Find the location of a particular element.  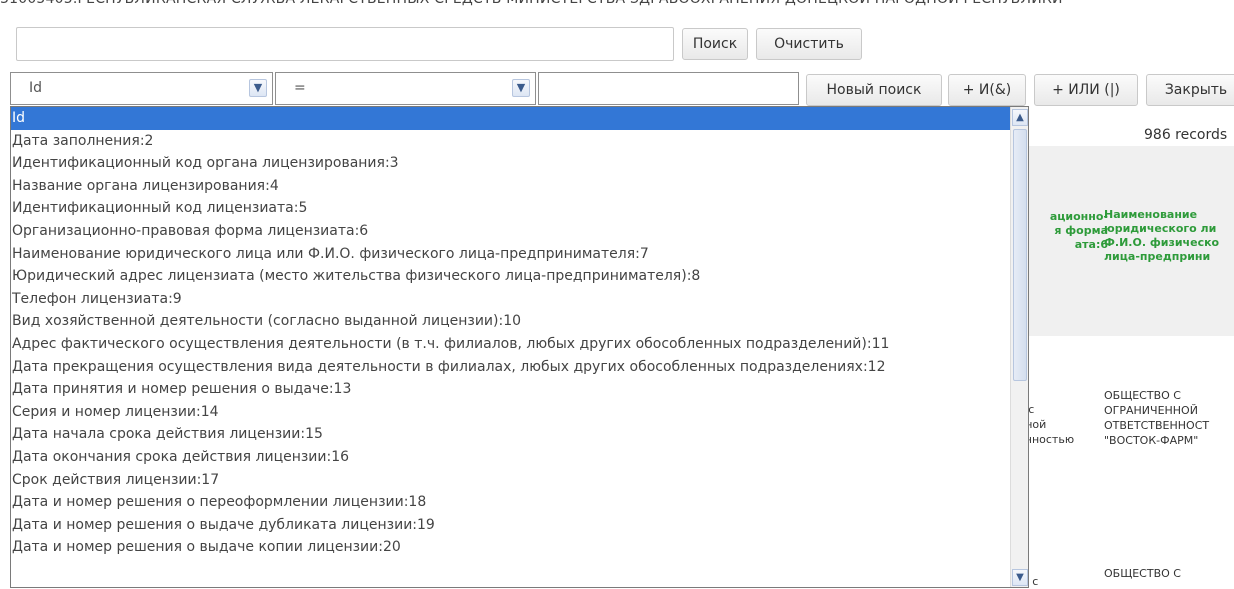

dropdown-option: Срок действия лицензии:17 is located at coordinates (519, 480).